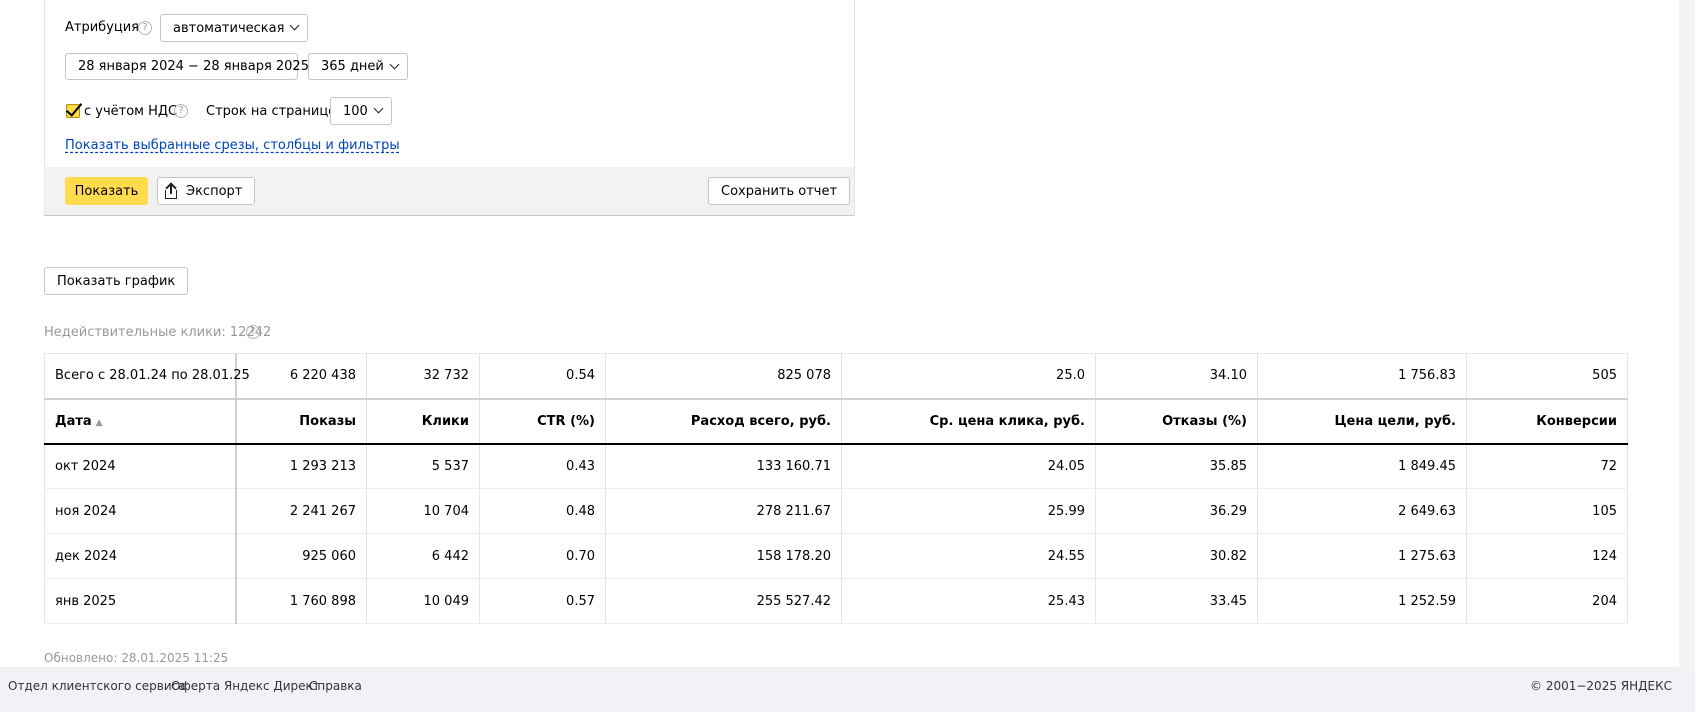 The image size is (1695, 712). What do you see at coordinates (1601, 686) in the screenshot?
I see `footer-copyright: © 2001−2025 ЯНДЕКС` at bounding box center [1601, 686].